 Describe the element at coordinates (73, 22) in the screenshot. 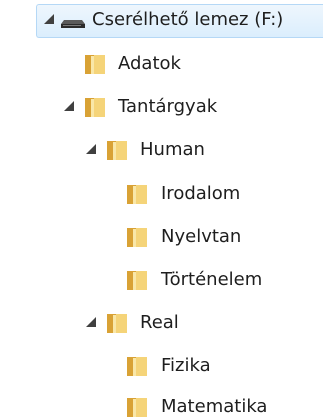

I see `removable-drive-icon` at that location.